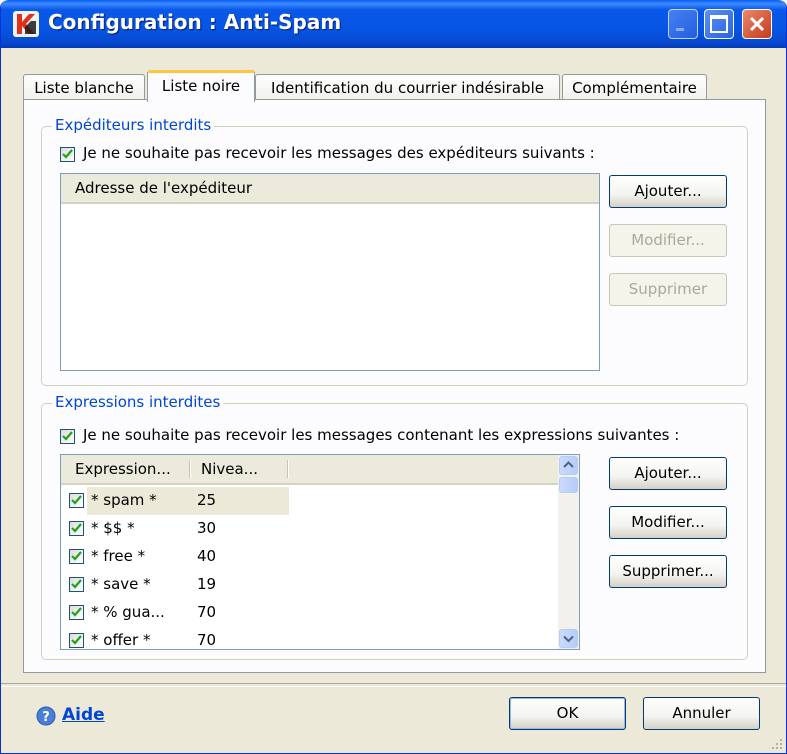 The width and height of the screenshot is (787, 754). I want to click on help-link: Aide, so click(83, 715).